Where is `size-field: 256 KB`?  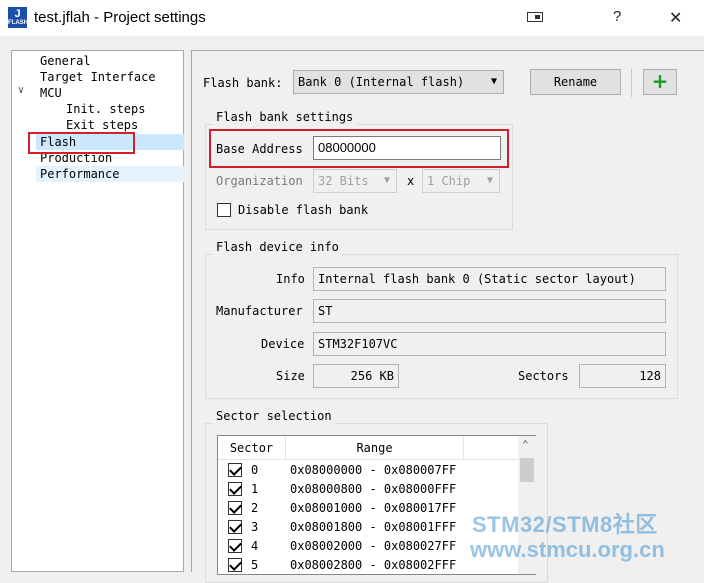 size-field: 256 KB is located at coordinates (356, 376).